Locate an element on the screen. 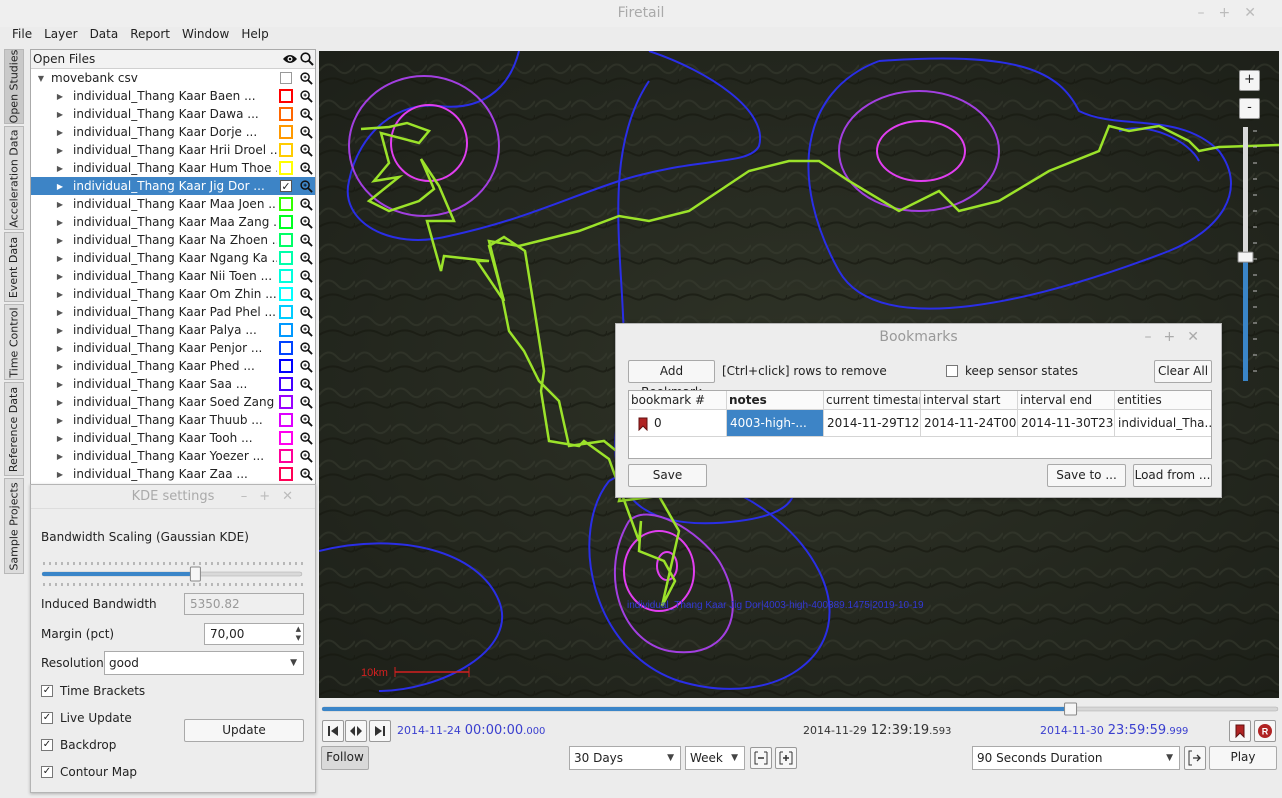 This screenshot has width=1282, height=798. tree-item: ▶ individual_Thang Kaar Jig Dor ... ✓ is located at coordinates (173, 186).